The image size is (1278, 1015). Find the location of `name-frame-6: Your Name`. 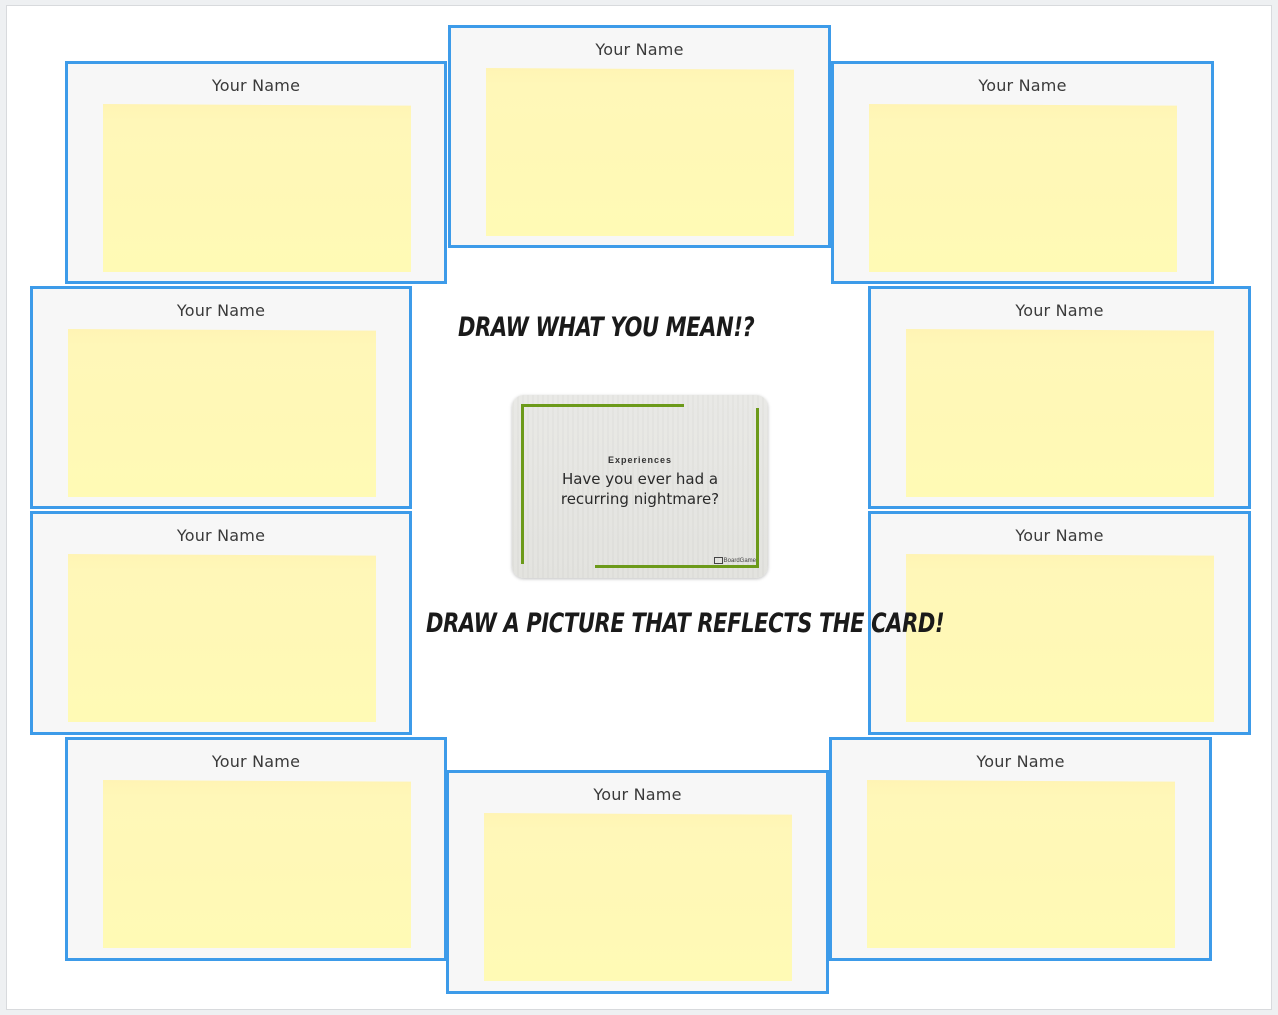

name-frame-6: Your Name is located at coordinates (1059, 397).